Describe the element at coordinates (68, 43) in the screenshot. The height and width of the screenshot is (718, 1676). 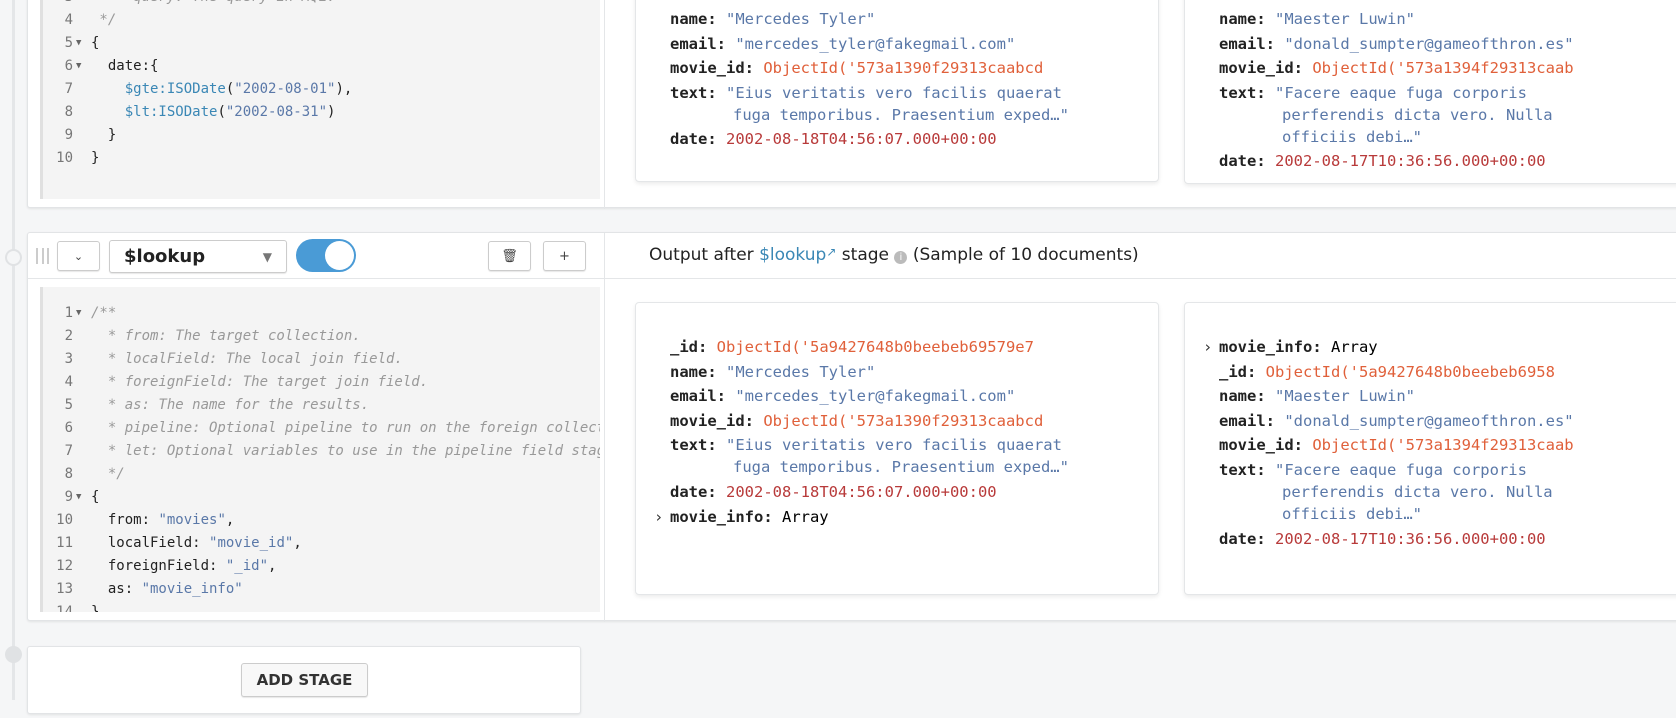
I see `line-number: 5` at that location.